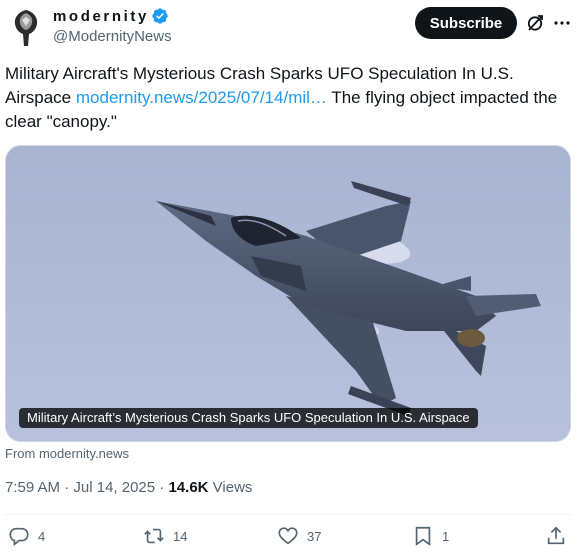 The width and height of the screenshot is (577, 558). Describe the element at coordinates (562, 23) in the screenshot. I see `more-dots-icon` at that location.